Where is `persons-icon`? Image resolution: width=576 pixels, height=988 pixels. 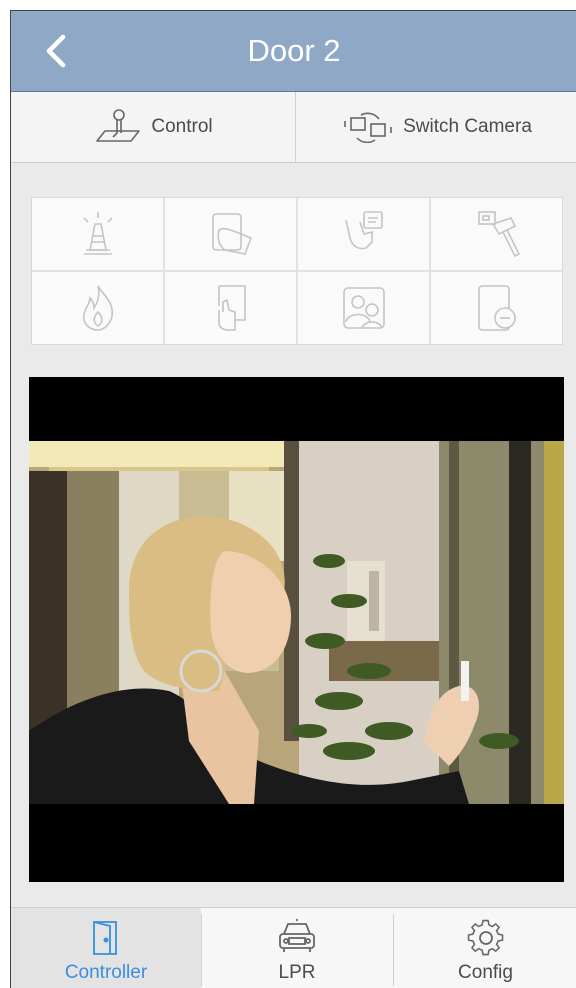 persons-icon is located at coordinates (363, 308).